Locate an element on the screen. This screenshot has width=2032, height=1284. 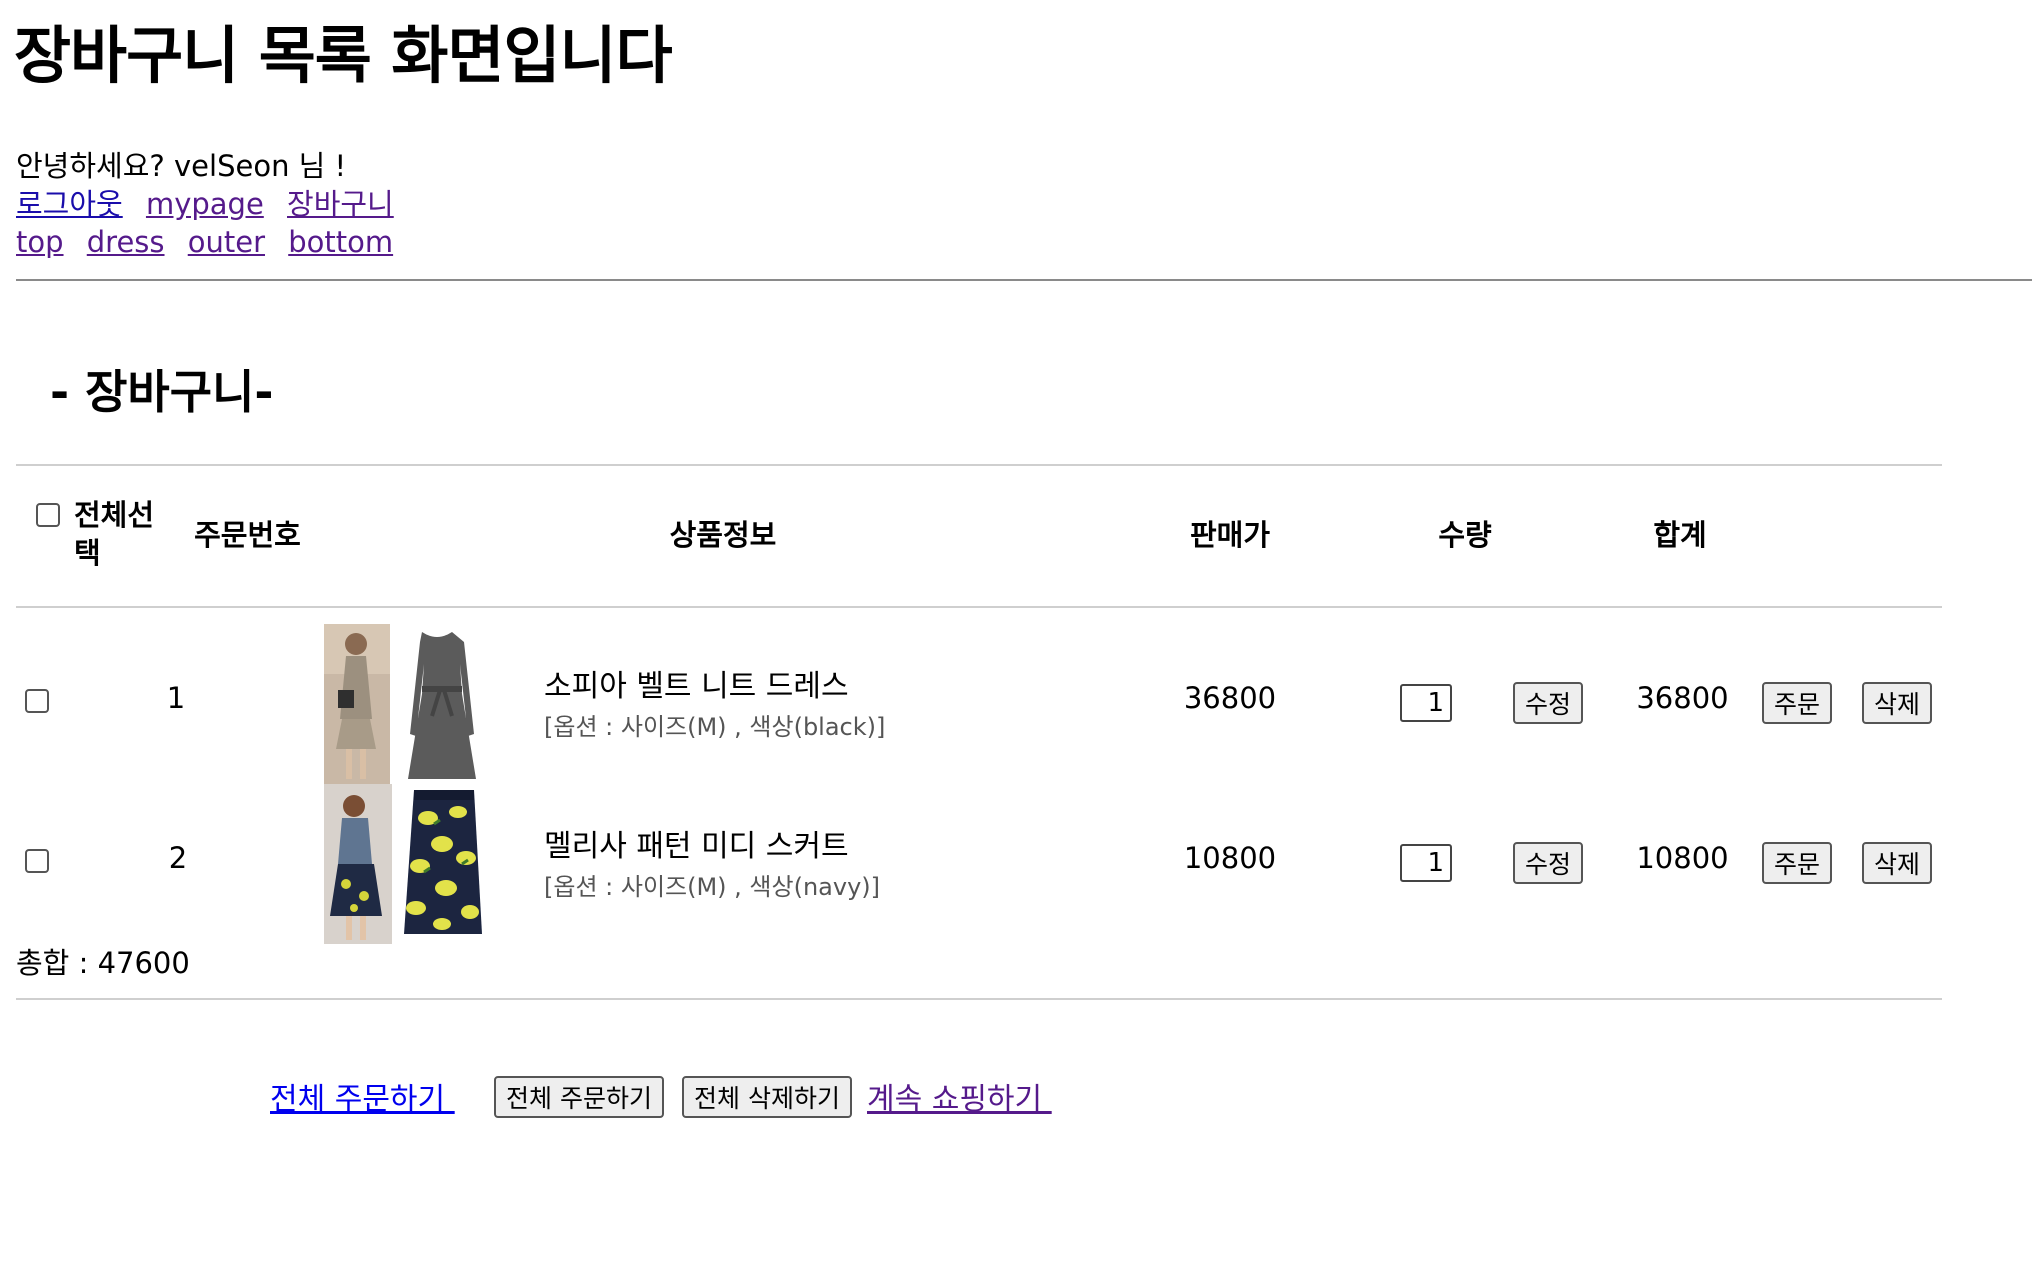
cart-section-title: - 장바구니- is located at coordinates (162, 392).